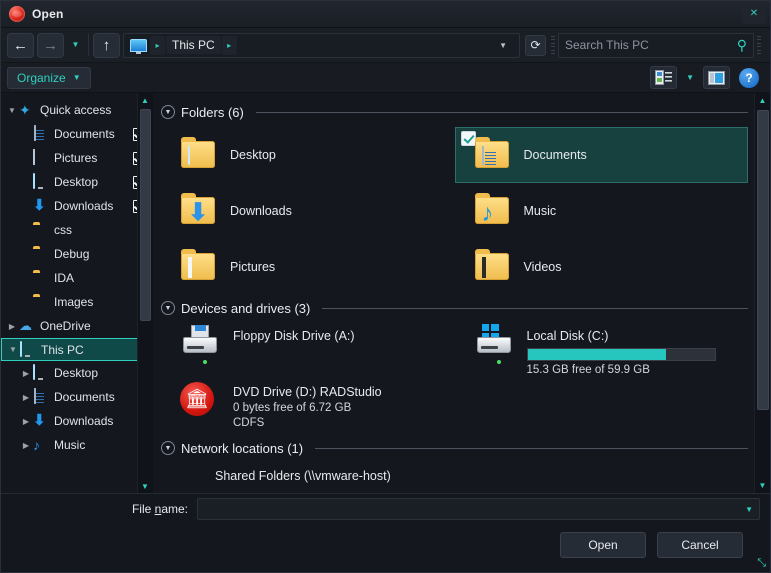 This screenshot has width=771, height=573. What do you see at coordinates (754, 14) in the screenshot?
I see `close-icon: ✕` at bounding box center [754, 14].